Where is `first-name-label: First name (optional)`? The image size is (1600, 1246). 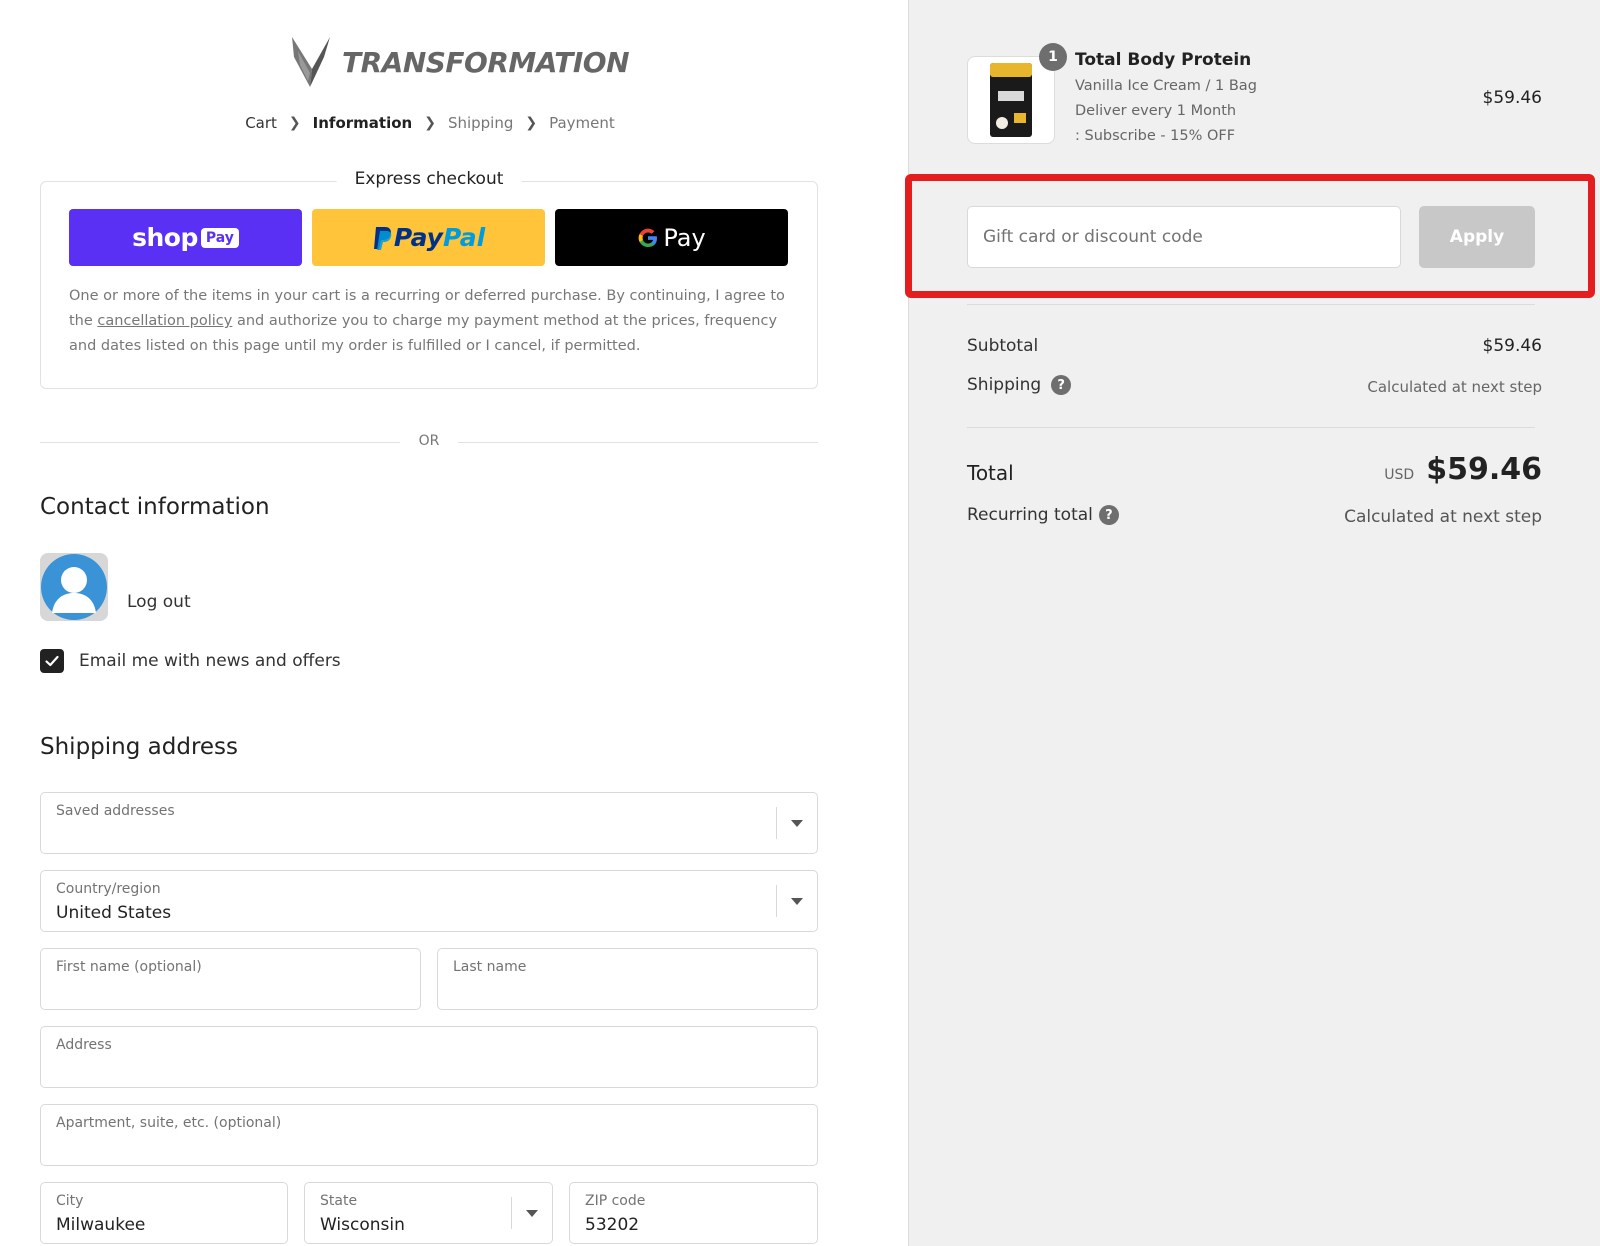
first-name-label: First name (optional) is located at coordinates (129, 967).